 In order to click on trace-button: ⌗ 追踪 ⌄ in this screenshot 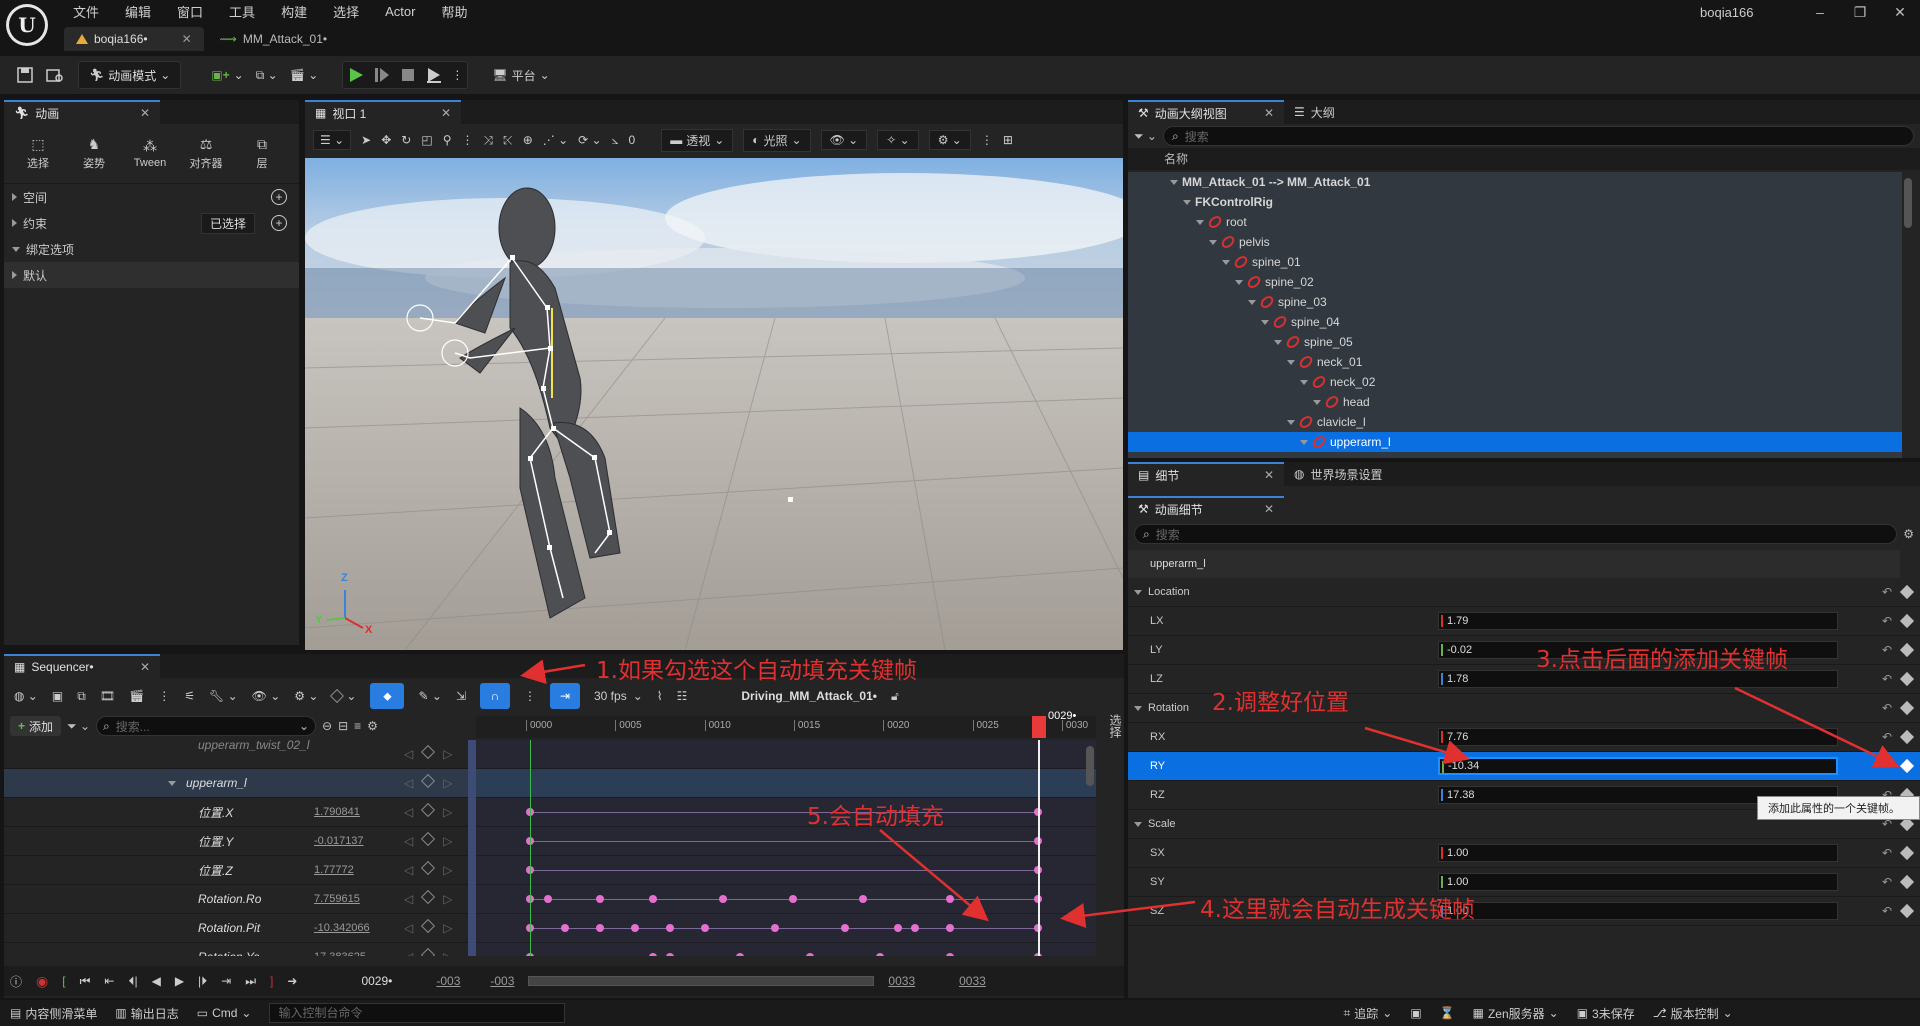, I will do `click(1367, 1013)`.